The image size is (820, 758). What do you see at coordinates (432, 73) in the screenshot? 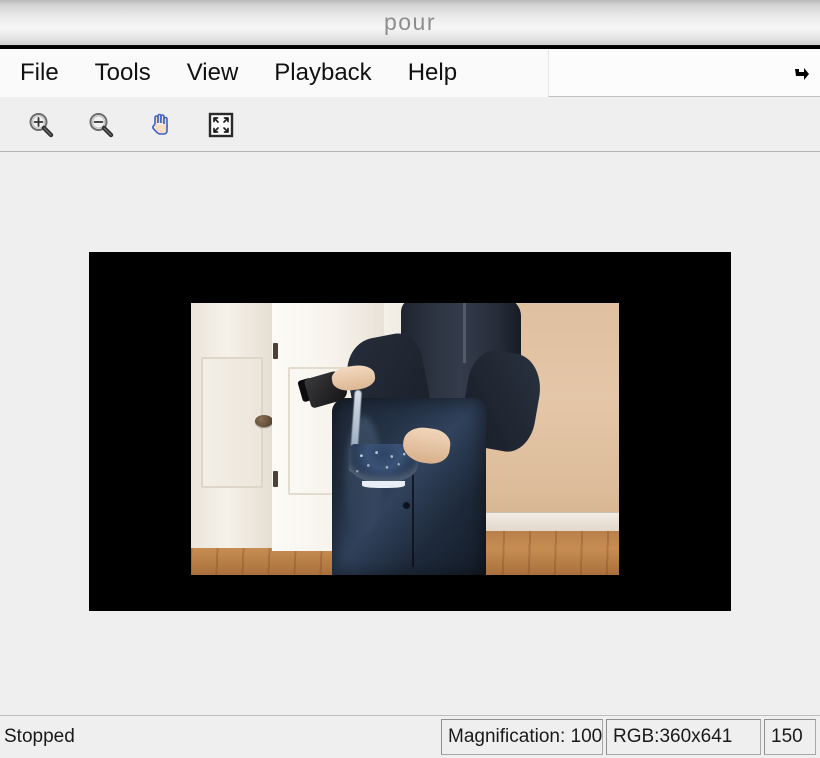
I see `menu-item-help: Help` at bounding box center [432, 73].